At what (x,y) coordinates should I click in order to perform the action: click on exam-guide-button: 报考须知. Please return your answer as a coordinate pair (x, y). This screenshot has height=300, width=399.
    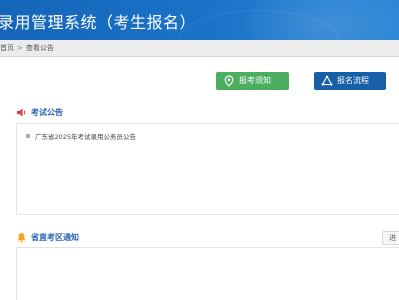
    Looking at the image, I should click on (252, 81).